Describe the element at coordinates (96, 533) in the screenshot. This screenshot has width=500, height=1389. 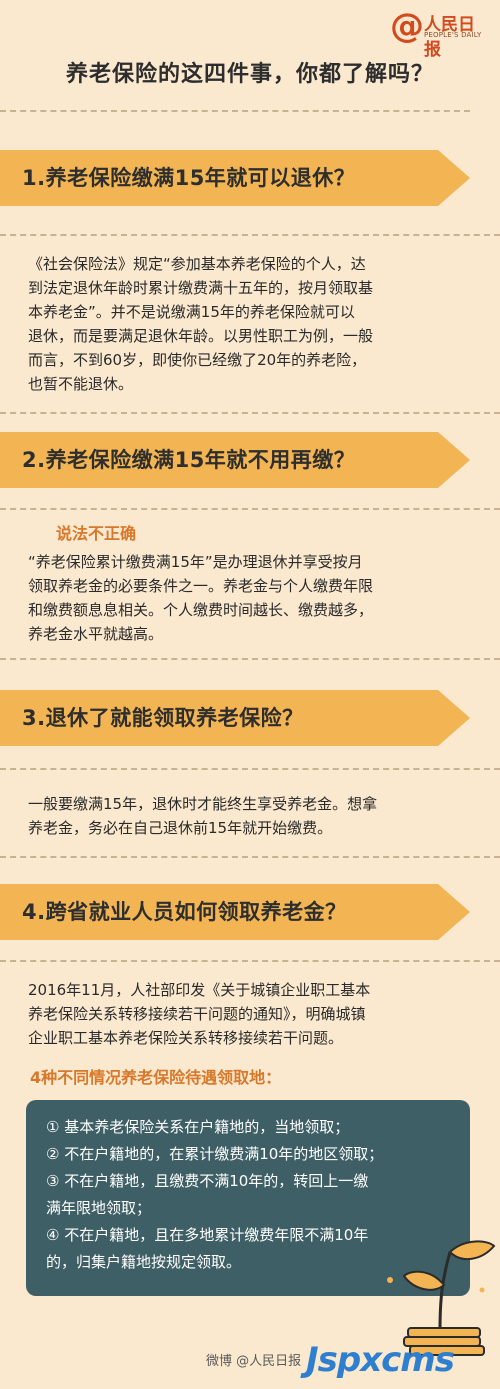
I see `section-2-highlight: 说法不正确` at that location.